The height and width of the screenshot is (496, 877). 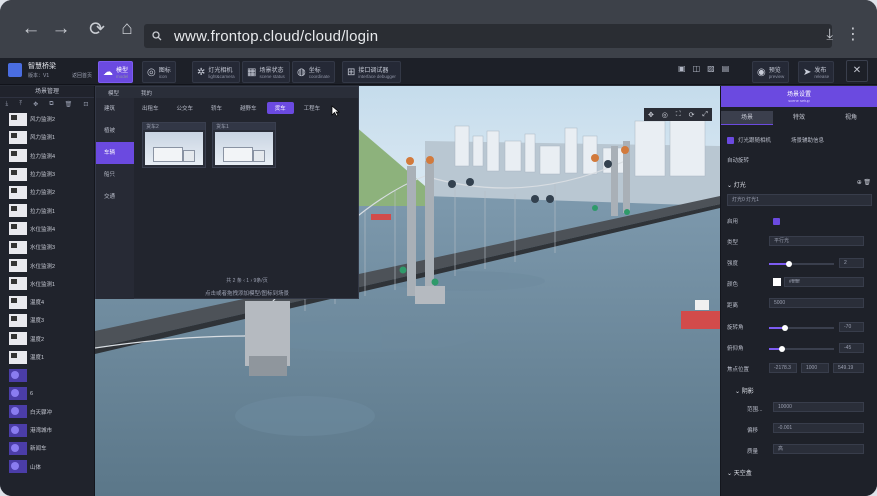 I want to click on intensity-input: 2, so click(x=851, y=263).